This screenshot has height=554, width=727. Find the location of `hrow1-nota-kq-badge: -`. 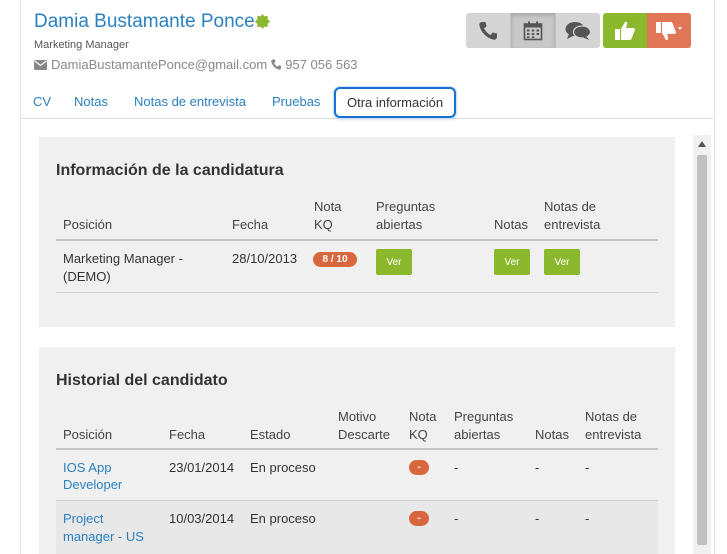

hrow1-nota-kq-badge: - is located at coordinates (419, 467).